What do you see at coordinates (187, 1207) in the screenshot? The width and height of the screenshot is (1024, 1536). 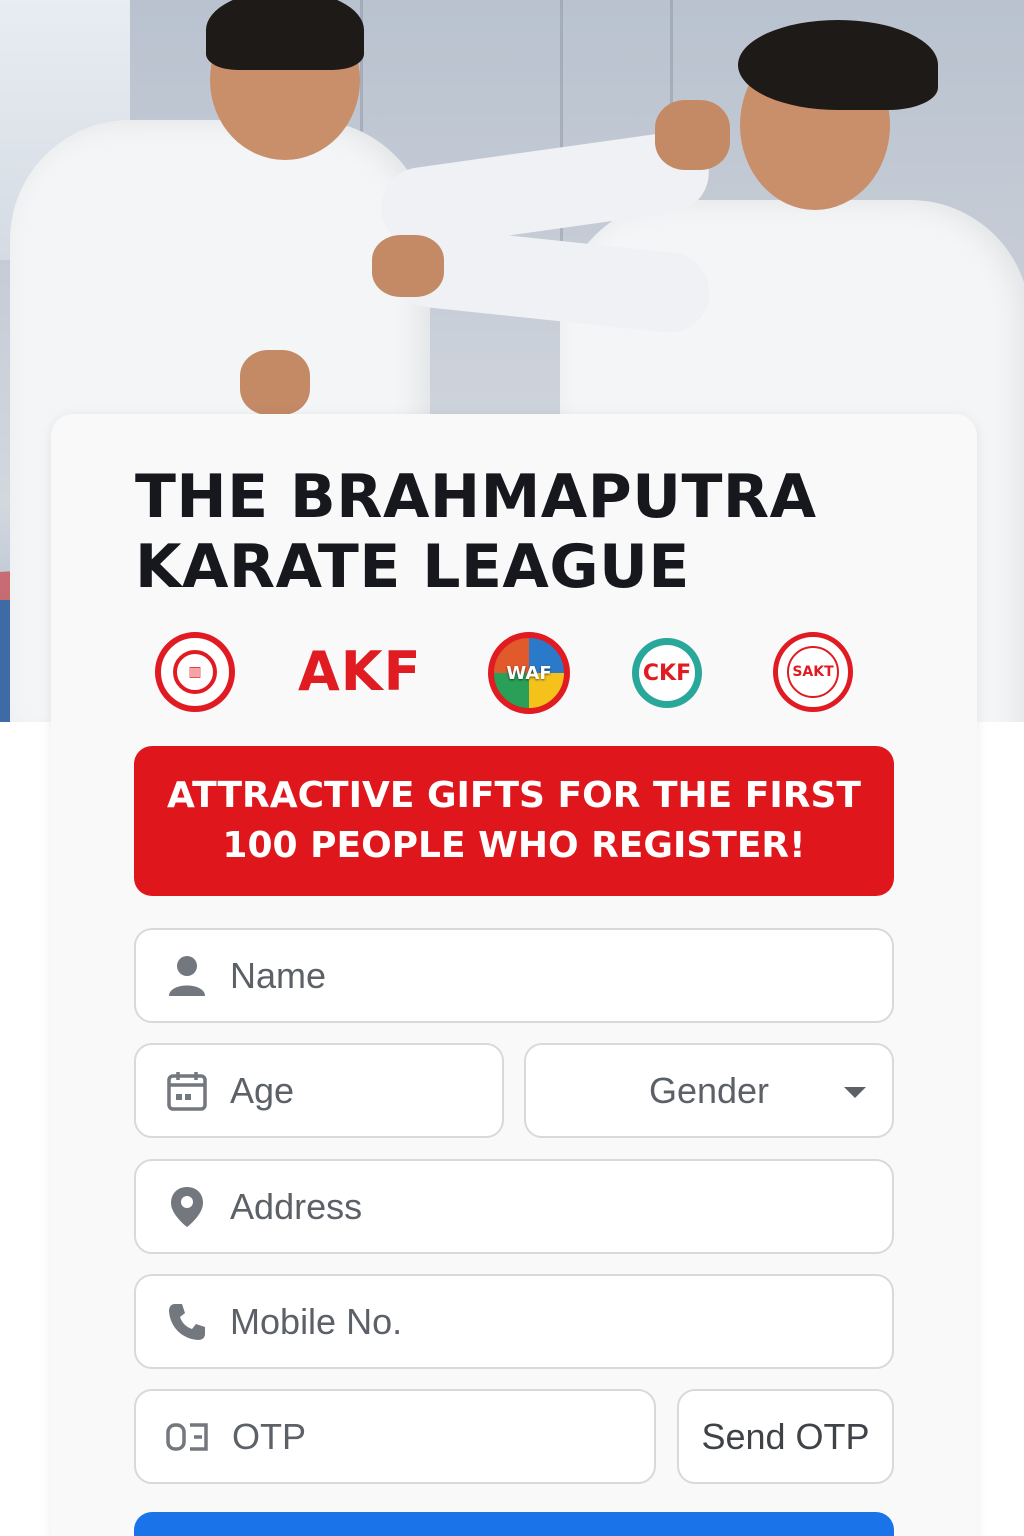 I see `location-pin-icon` at bounding box center [187, 1207].